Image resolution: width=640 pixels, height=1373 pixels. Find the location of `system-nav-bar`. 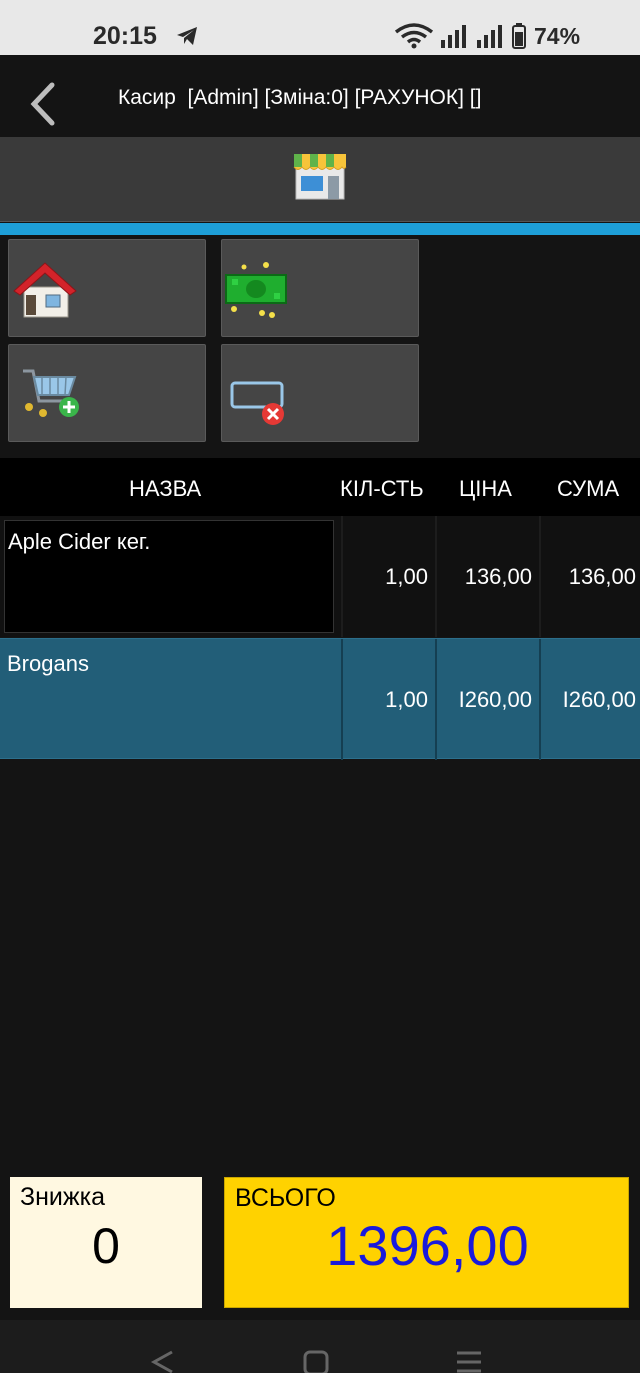

system-nav-bar is located at coordinates (320, 1346).